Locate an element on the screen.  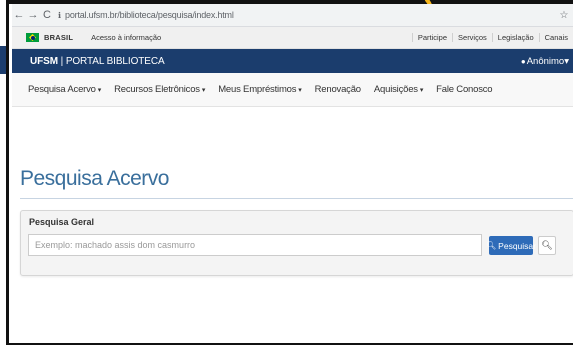
bookmark-star-icon: ☆ is located at coordinates (564, 15).